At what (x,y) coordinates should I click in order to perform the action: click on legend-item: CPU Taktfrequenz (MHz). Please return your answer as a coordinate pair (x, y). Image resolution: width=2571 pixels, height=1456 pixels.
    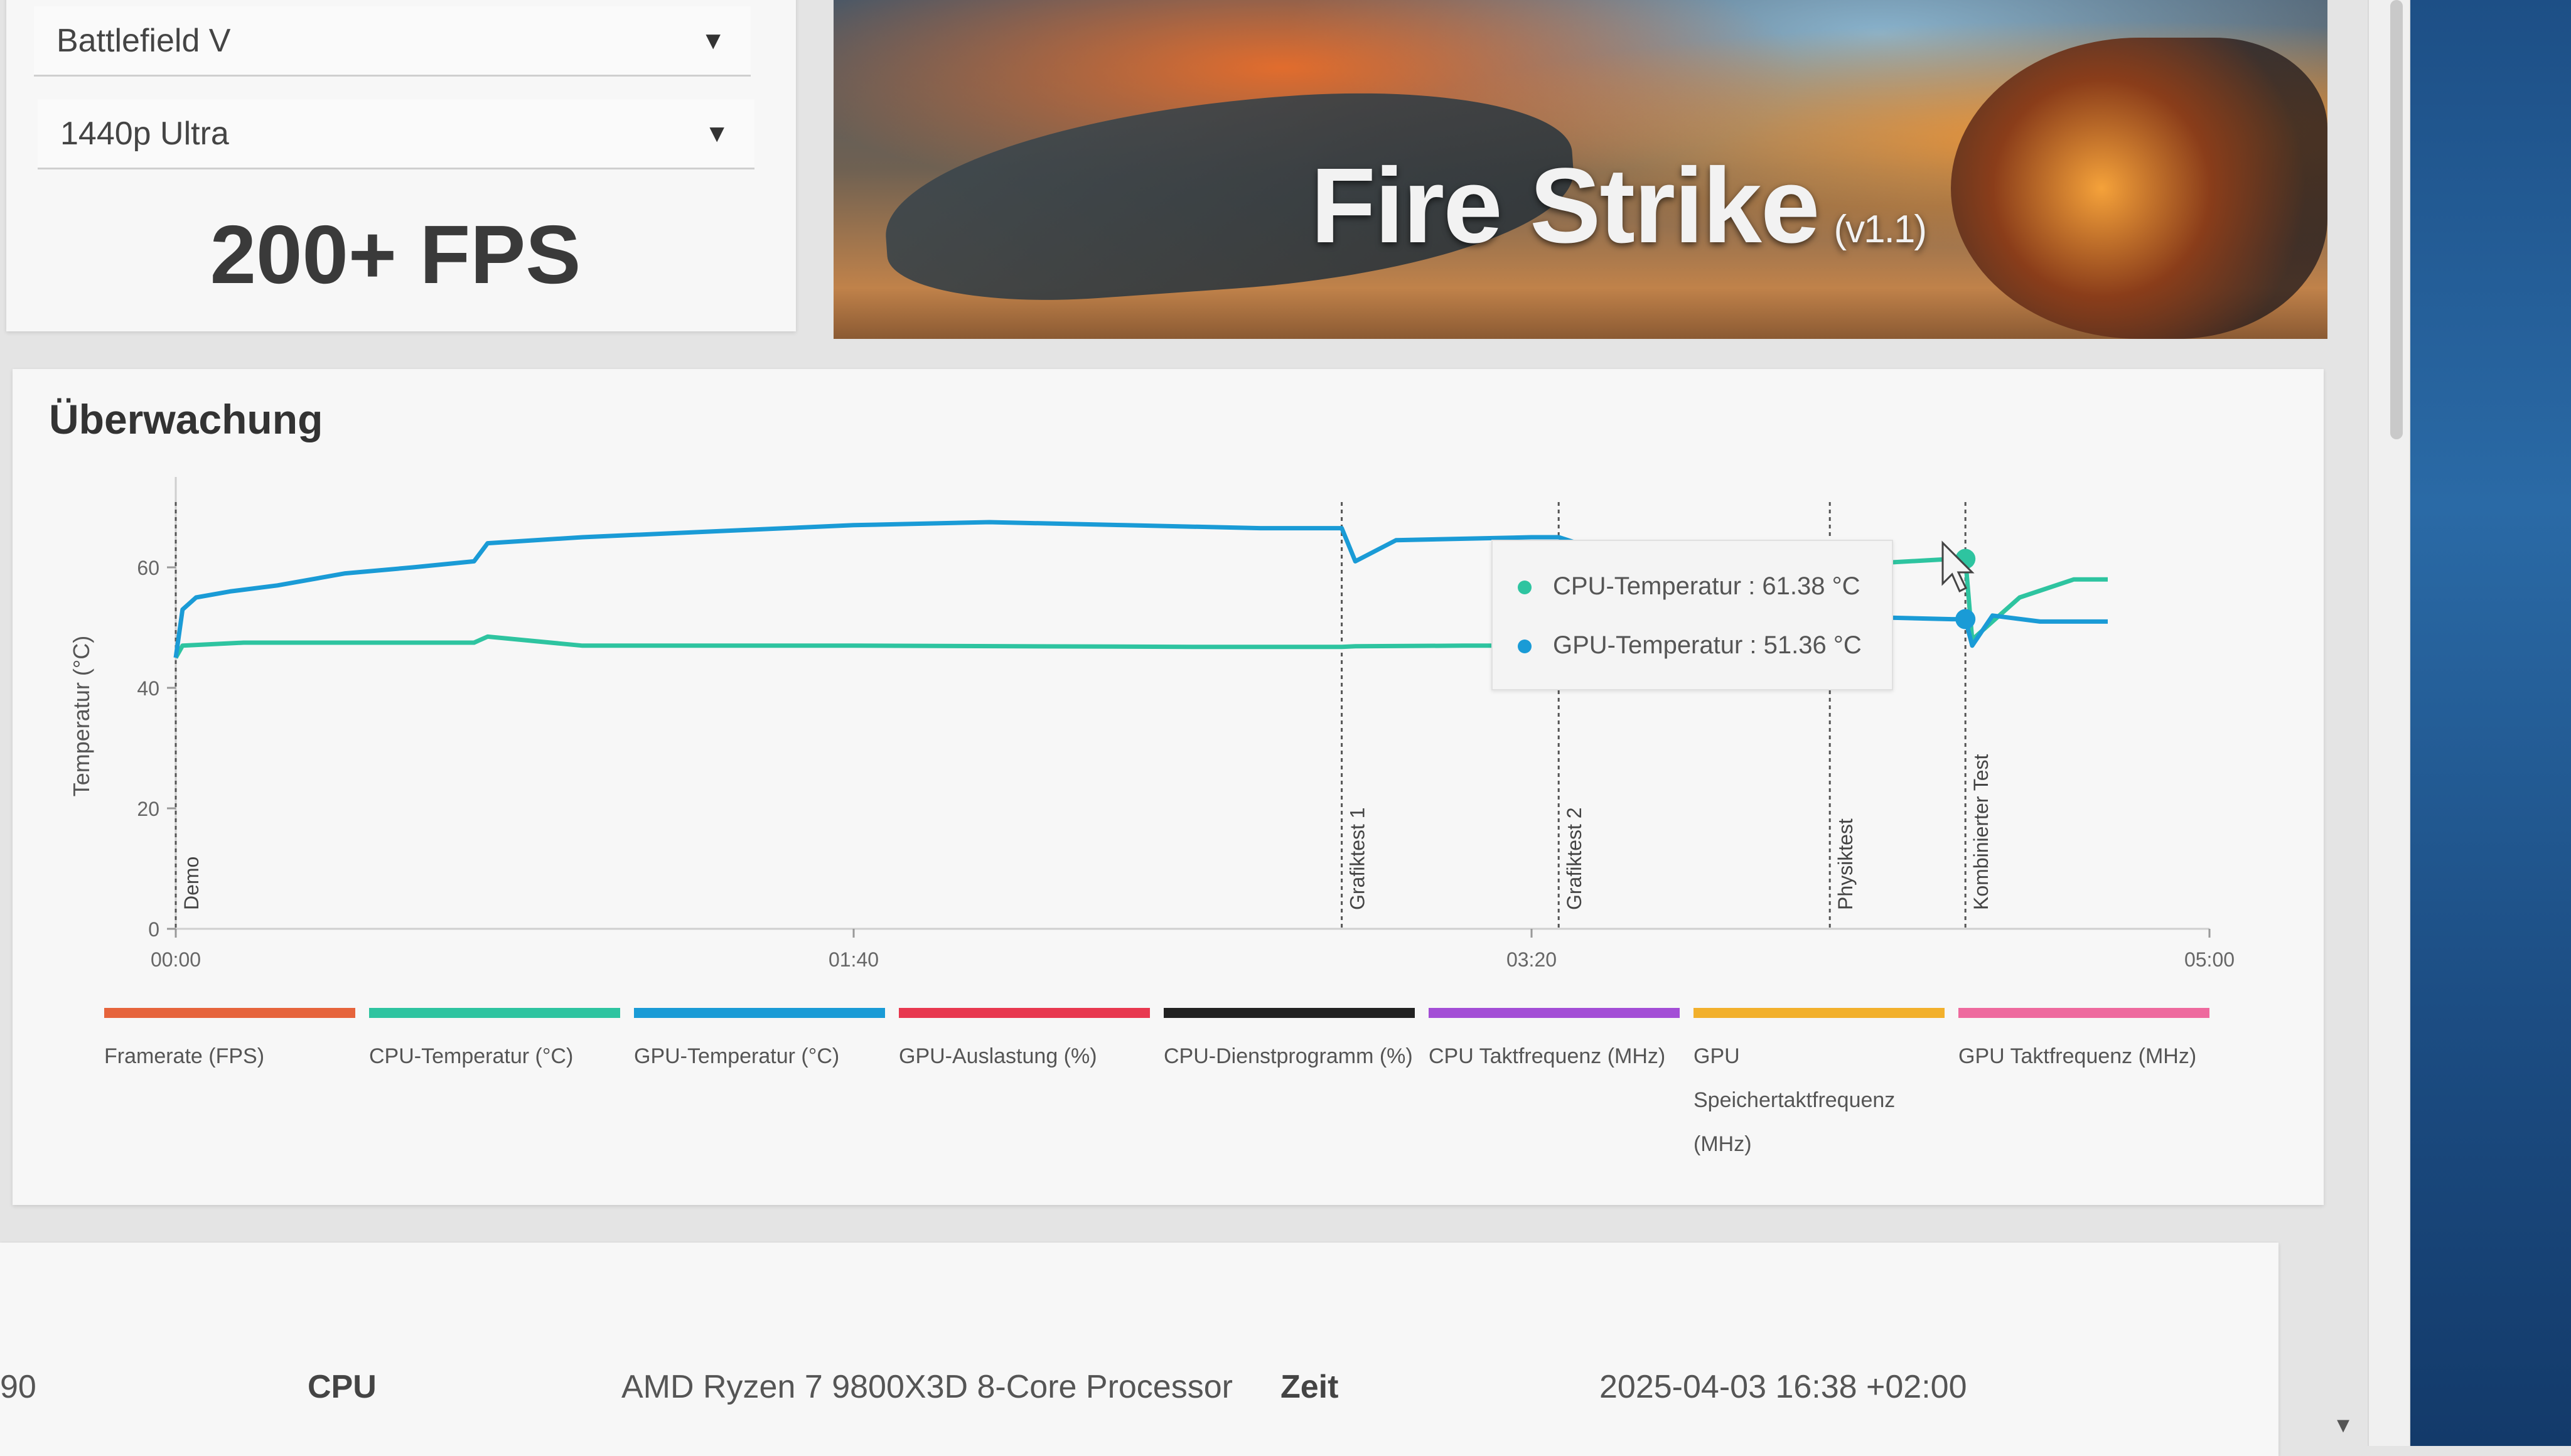
    Looking at the image, I should click on (1554, 1043).